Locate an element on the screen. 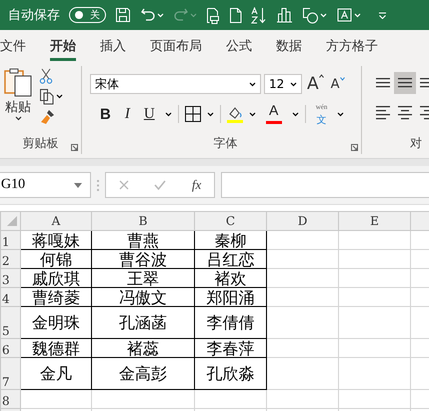  table-cell: 戚欣琪 is located at coordinates (56, 278).